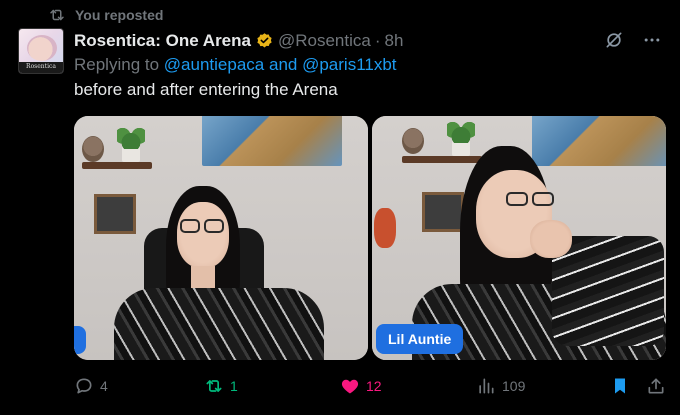 The width and height of the screenshot is (680, 415). Describe the element at coordinates (119, 15) in the screenshot. I see `repost-label: You reposted` at that location.